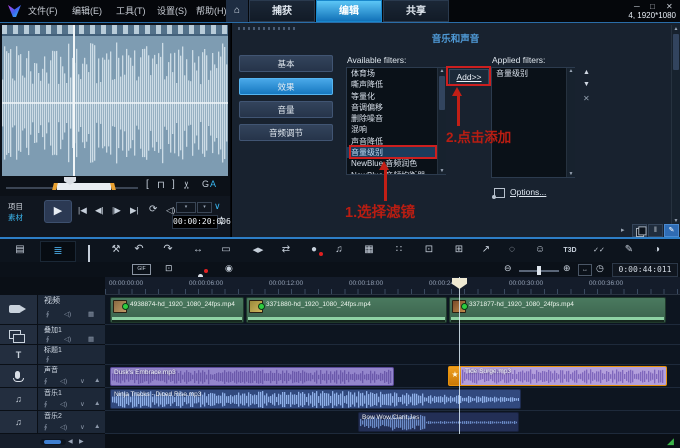 This screenshot has width=680, height=448. I want to click on panel-tab-basic: 基本, so click(286, 63).